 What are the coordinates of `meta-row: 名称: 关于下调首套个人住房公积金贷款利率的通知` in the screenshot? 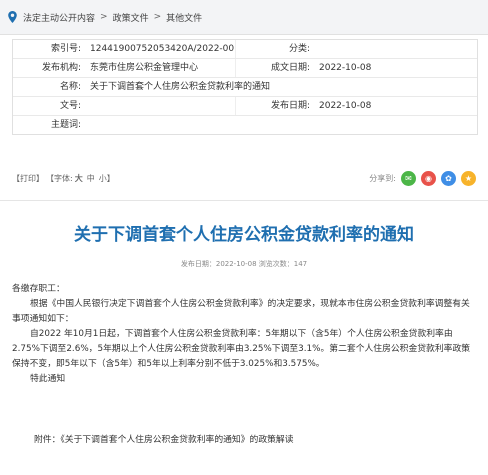 It's located at (245, 87).